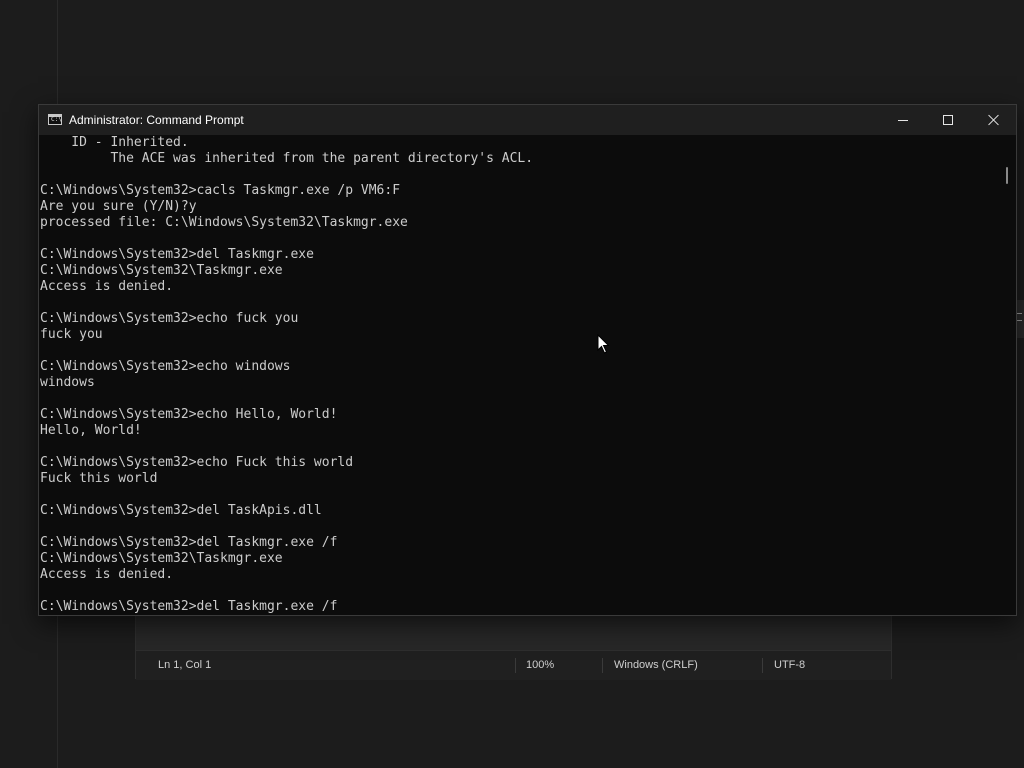 The width and height of the screenshot is (1024, 768). I want to click on notepad-window: Ln 1, Col 1 100% Windows (CRLF) UTF-8, so click(513, 646).